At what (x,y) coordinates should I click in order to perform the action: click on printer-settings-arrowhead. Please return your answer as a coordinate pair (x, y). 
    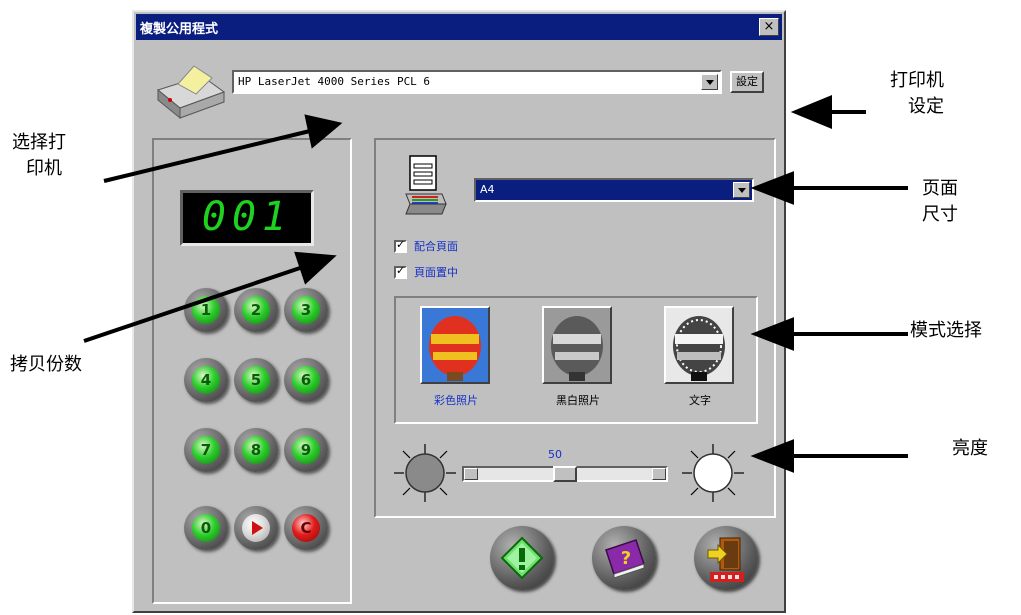
    Looking at the image, I should click on (811, 112).